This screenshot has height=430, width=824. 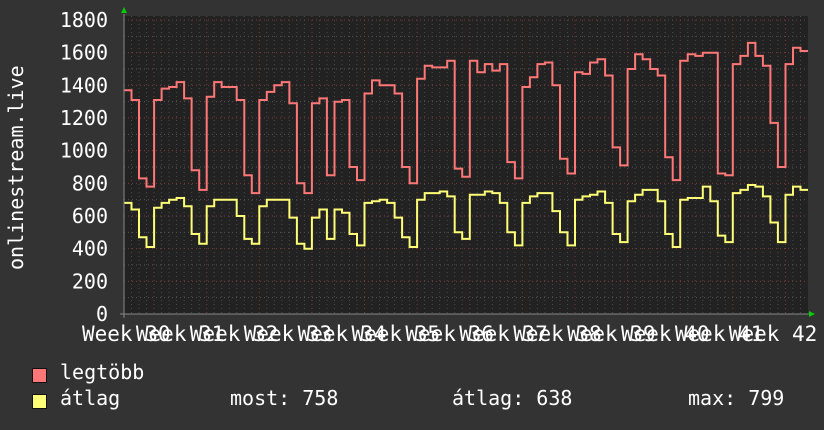 I want to click on legend-swatch-avg, so click(x=39, y=401).